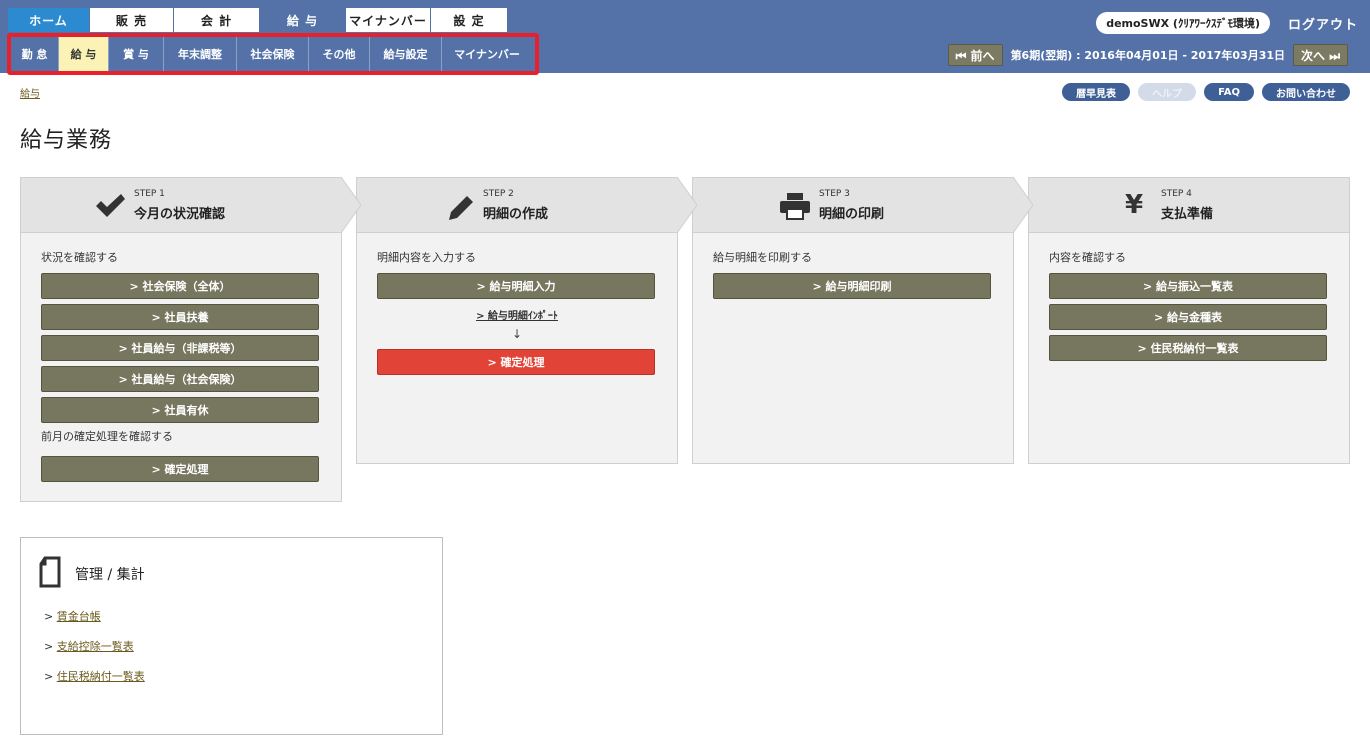 The image size is (1370, 754). Describe the element at coordinates (50, 572) in the screenshot. I see `document-icon` at that location.